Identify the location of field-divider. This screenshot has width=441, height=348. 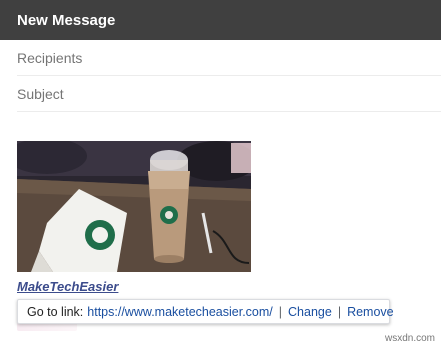
(229, 111).